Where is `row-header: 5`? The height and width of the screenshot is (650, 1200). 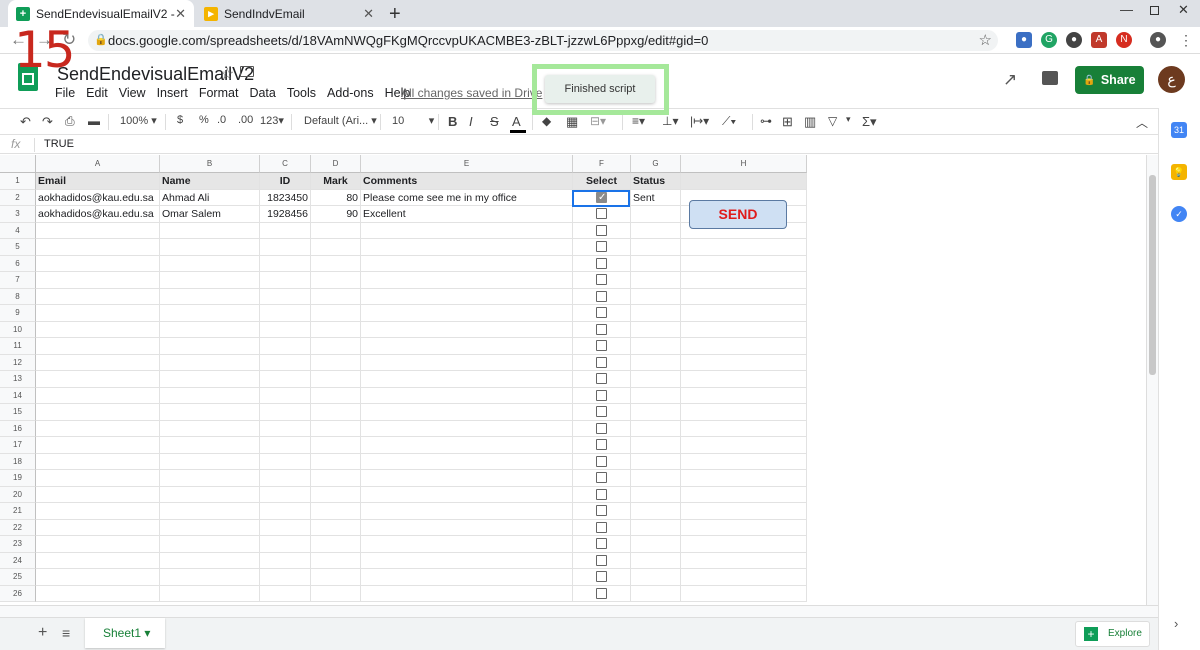 row-header: 5 is located at coordinates (18, 247).